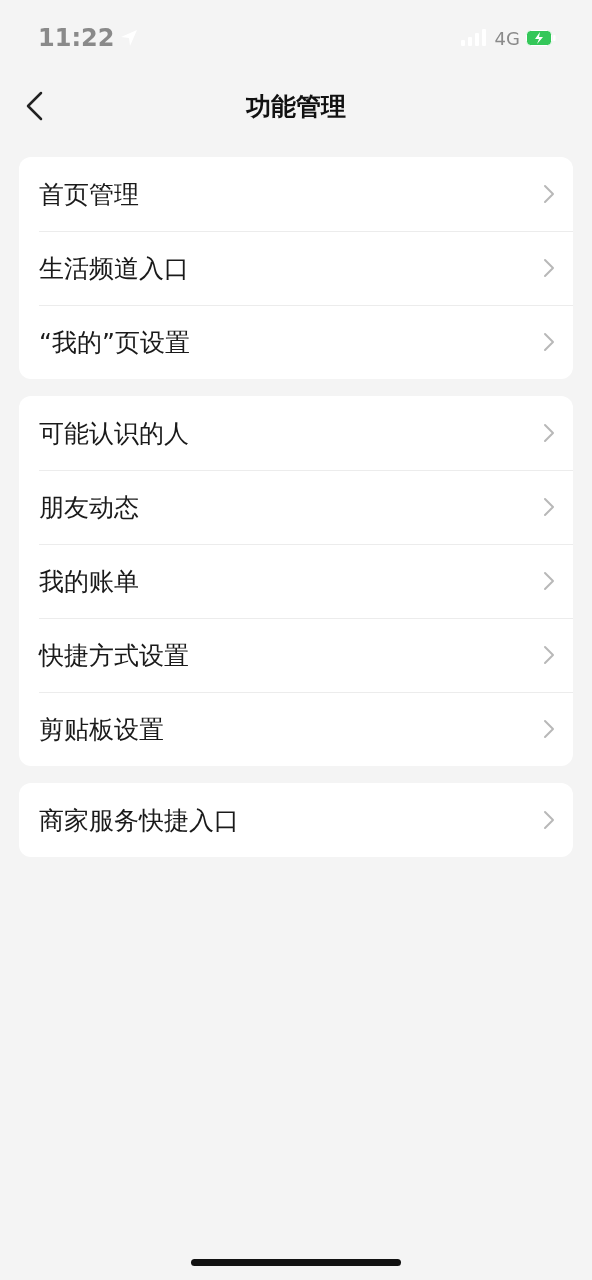 This screenshot has width=592, height=1280. Describe the element at coordinates (296, 655) in the screenshot. I see `settings-row: 快捷方式设置` at that location.